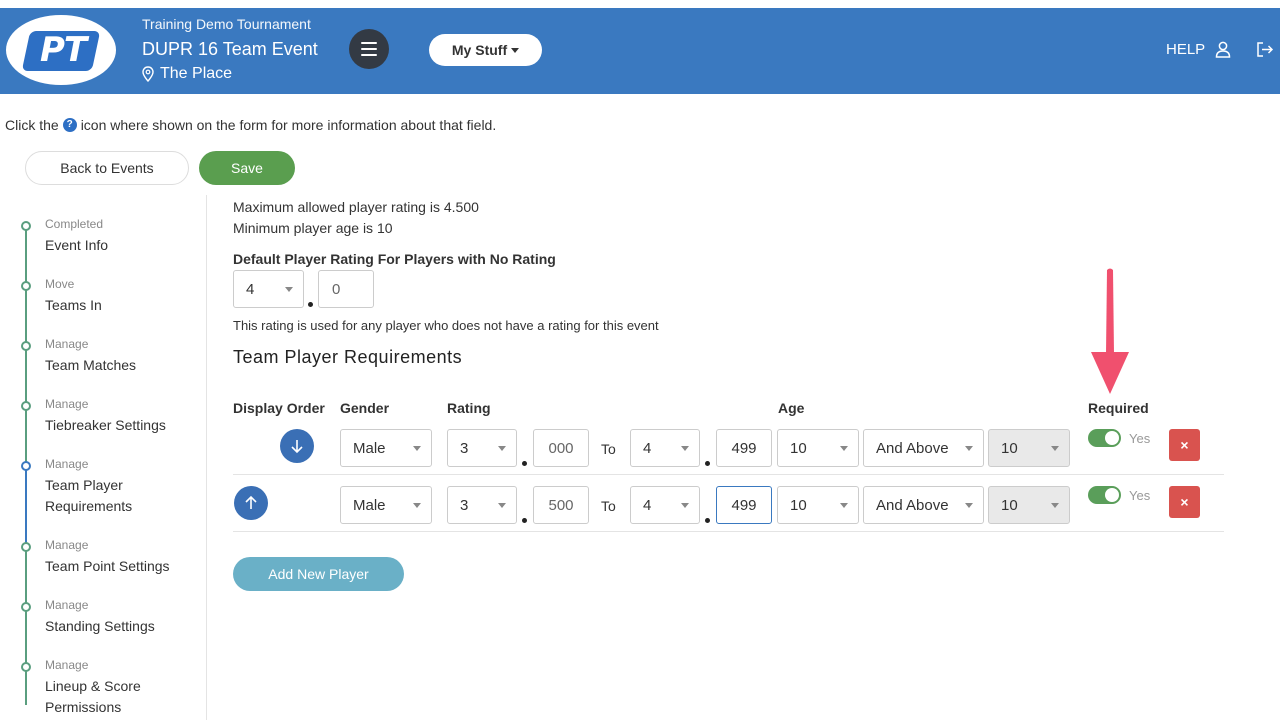  I want to click on move-down-button, so click(297, 446).